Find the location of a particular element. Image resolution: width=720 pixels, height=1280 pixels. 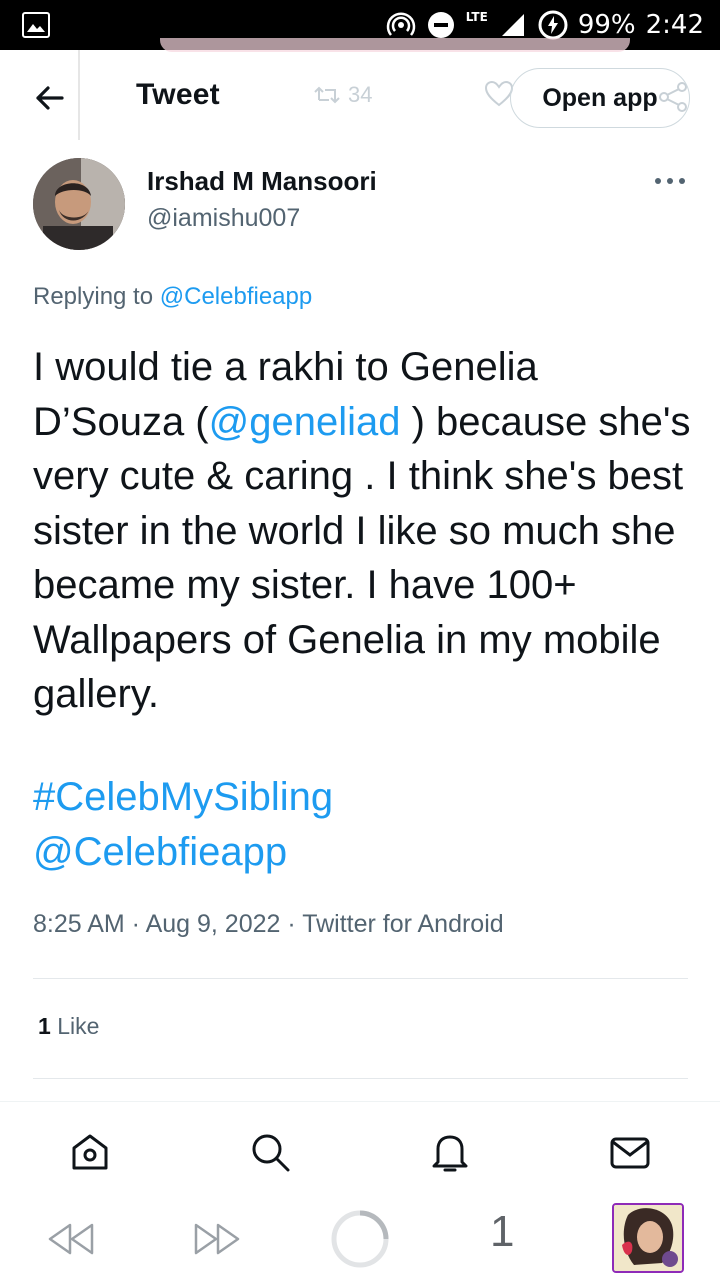

hashtag-link: #CelebMySibling is located at coordinates (183, 797).